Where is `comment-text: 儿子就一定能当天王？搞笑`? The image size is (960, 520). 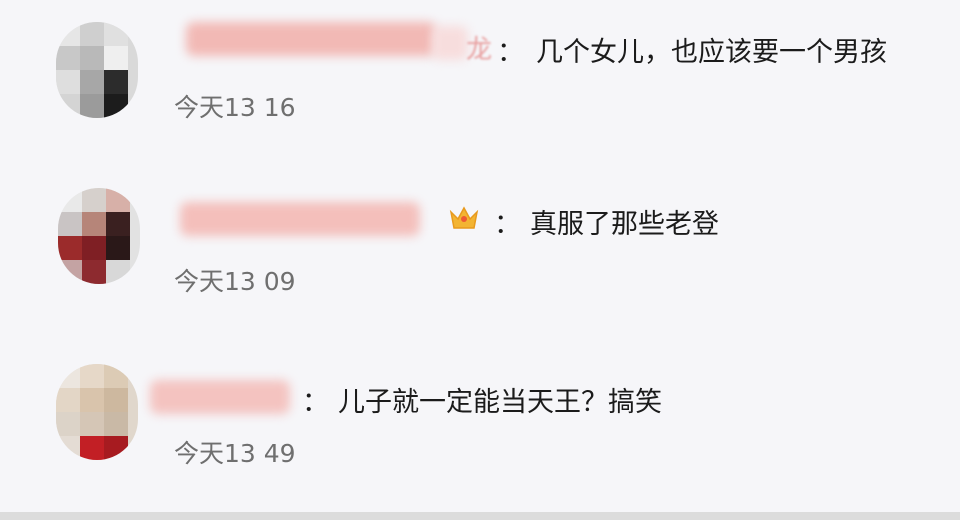
comment-text: 儿子就一定能当天王？搞笑 is located at coordinates (500, 402).